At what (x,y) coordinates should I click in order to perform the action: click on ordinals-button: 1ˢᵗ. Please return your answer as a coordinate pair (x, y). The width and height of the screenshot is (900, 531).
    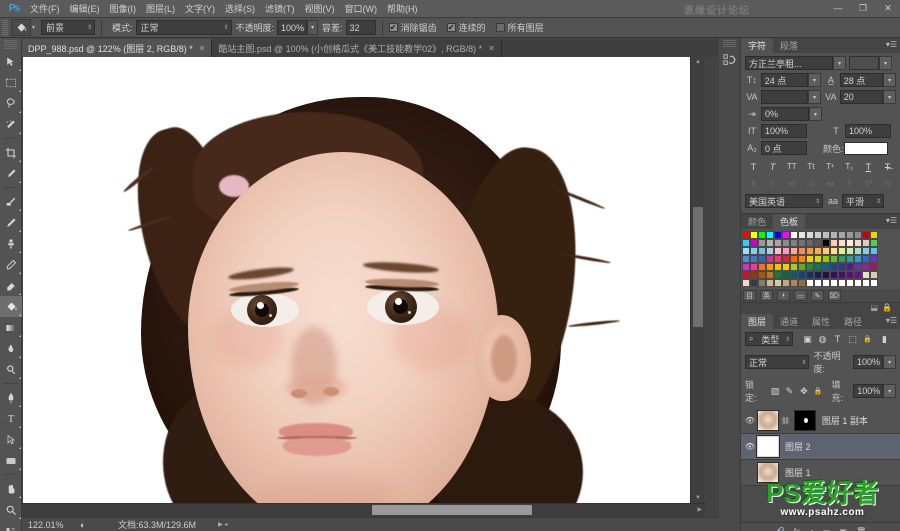
    Looking at the image, I should click on (868, 183).